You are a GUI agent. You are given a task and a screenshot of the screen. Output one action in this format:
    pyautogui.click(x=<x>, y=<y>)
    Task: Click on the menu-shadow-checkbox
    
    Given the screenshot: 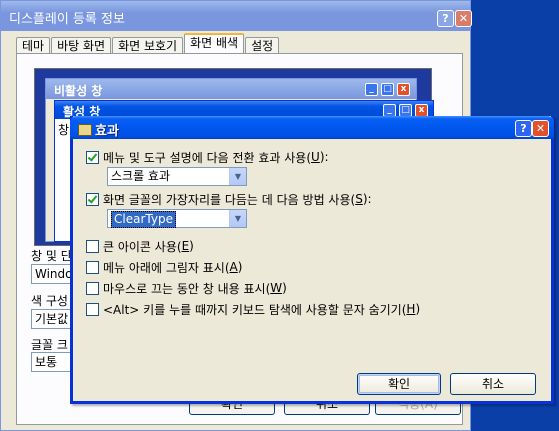 What is the action you would take?
    pyautogui.click(x=92, y=267)
    